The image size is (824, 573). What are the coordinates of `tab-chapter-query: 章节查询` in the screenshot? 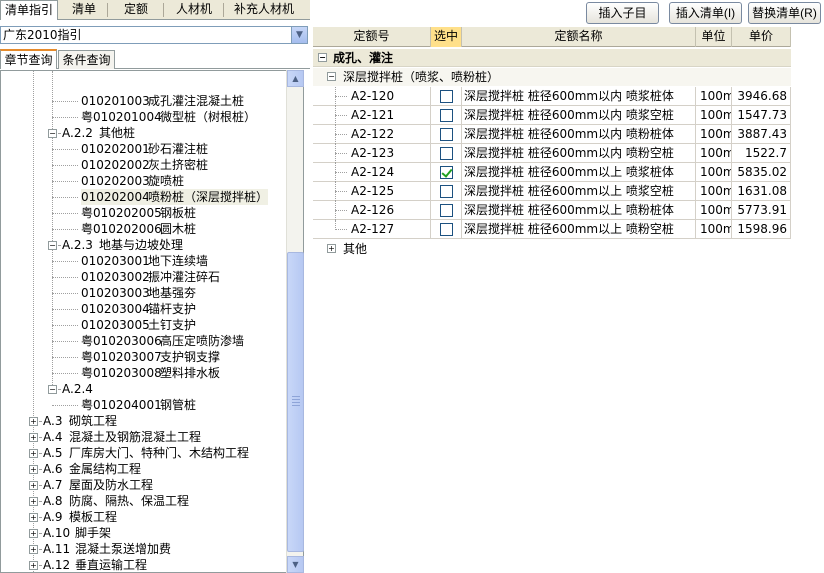 It's located at (28, 59).